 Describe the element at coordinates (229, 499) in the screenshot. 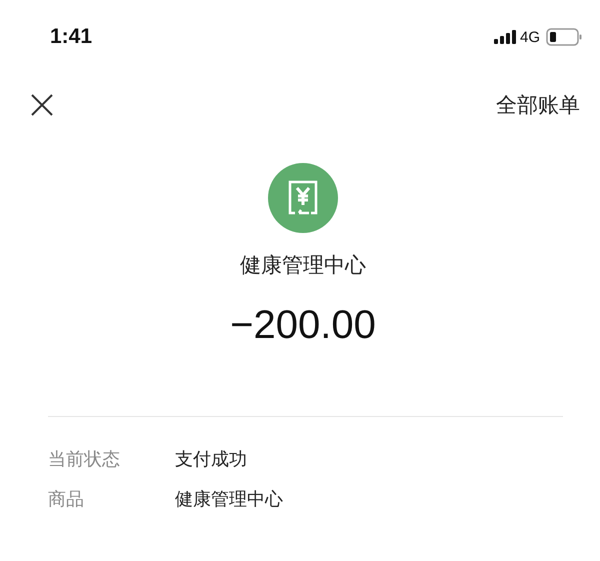

I see `detail-value: 健康管理中心` at that location.